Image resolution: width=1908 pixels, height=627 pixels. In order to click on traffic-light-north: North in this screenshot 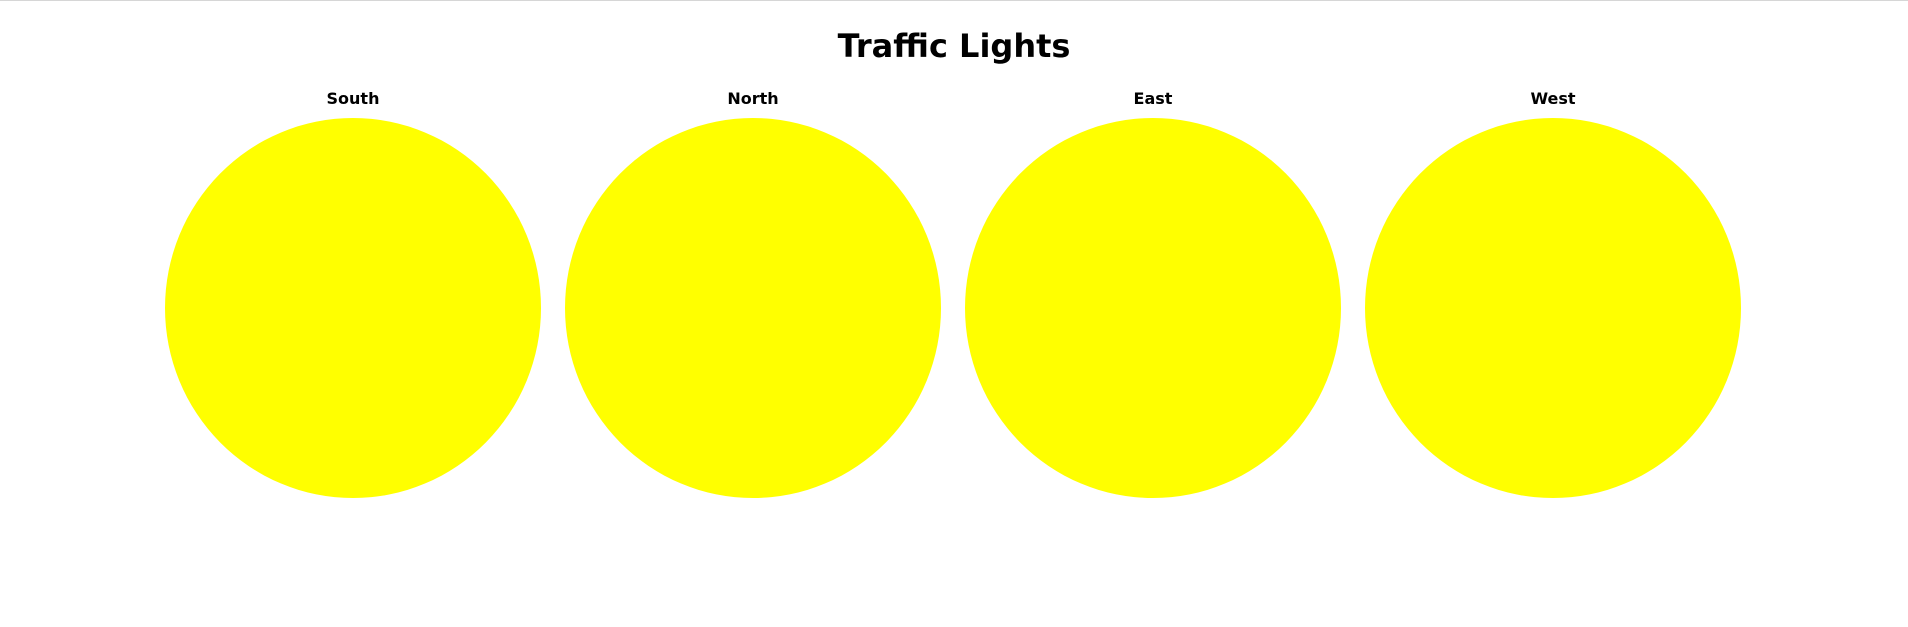, I will do `click(753, 298)`.